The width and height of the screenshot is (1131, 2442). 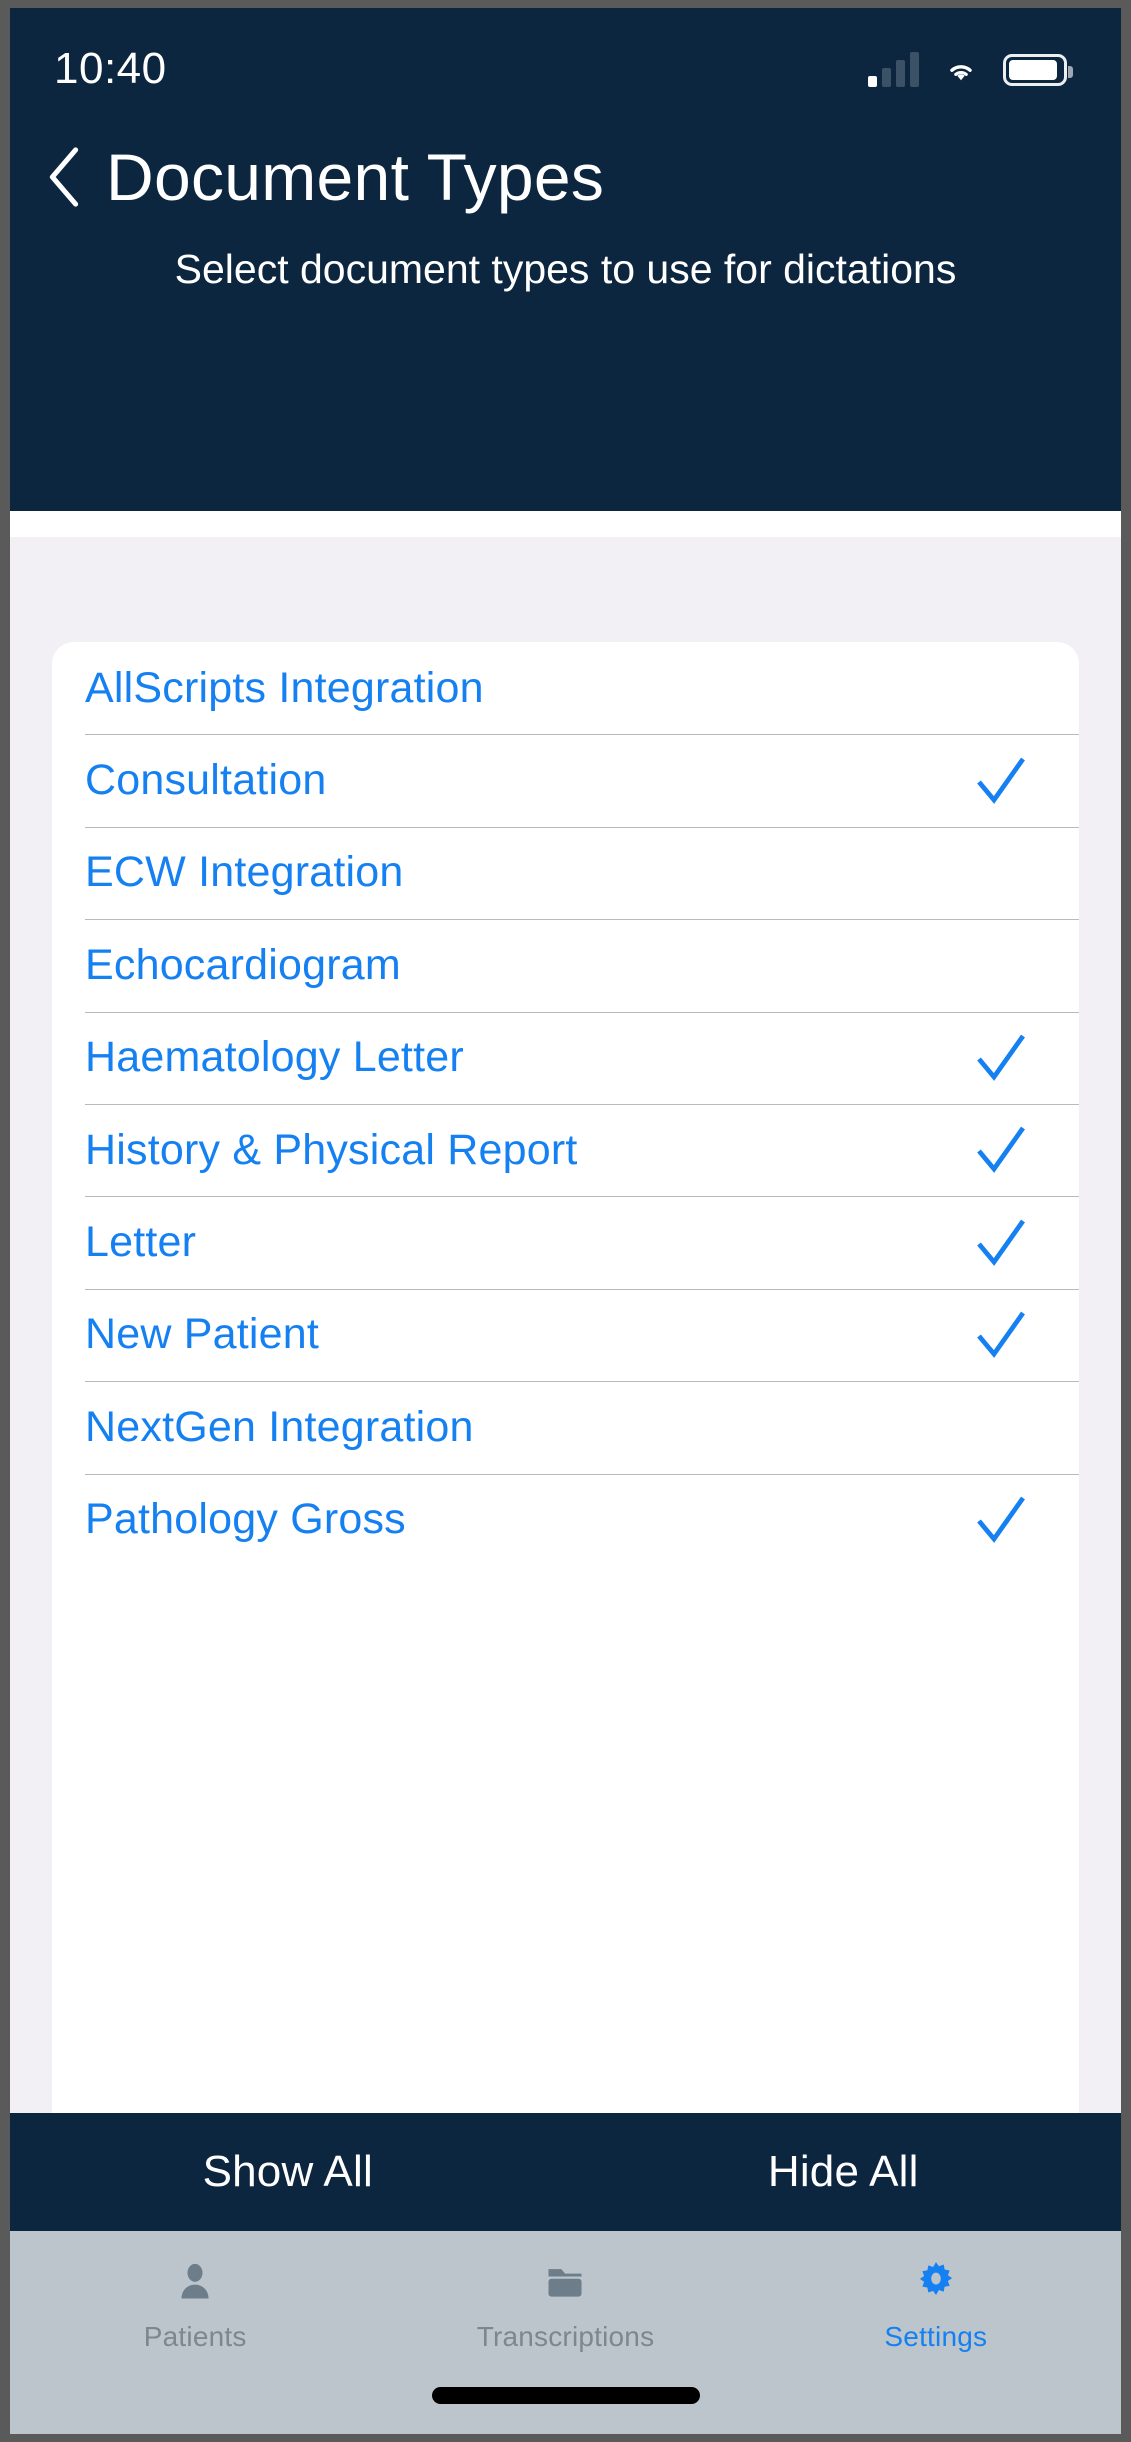 What do you see at coordinates (64, 177) in the screenshot?
I see `chevron-left-icon` at bounding box center [64, 177].